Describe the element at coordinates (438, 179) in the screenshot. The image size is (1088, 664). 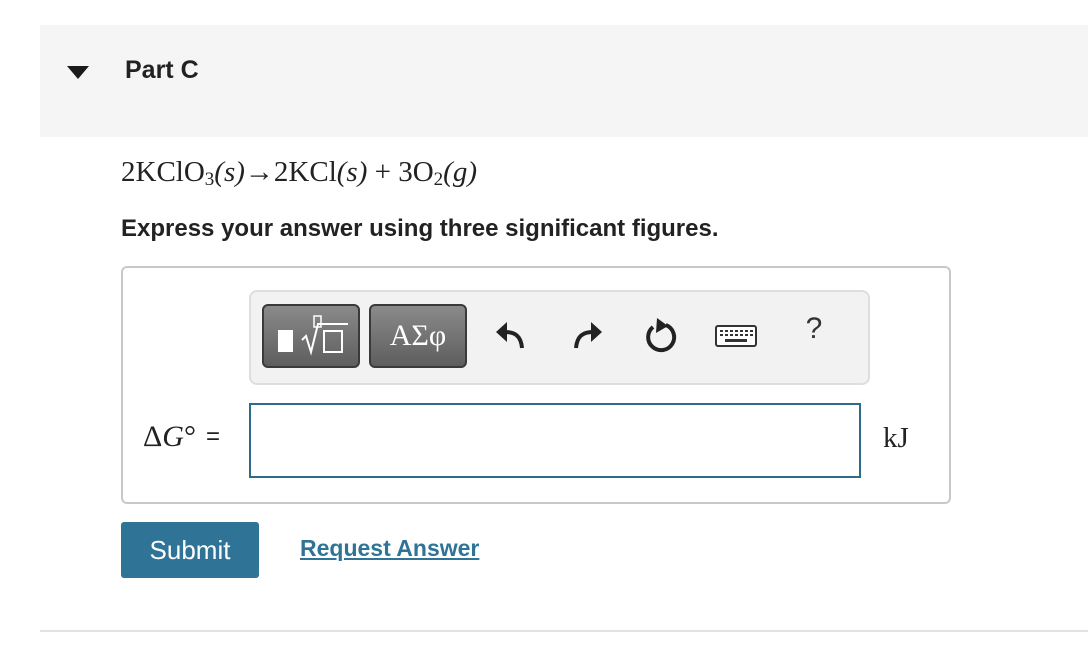
I see `product2-subscript: 2` at that location.